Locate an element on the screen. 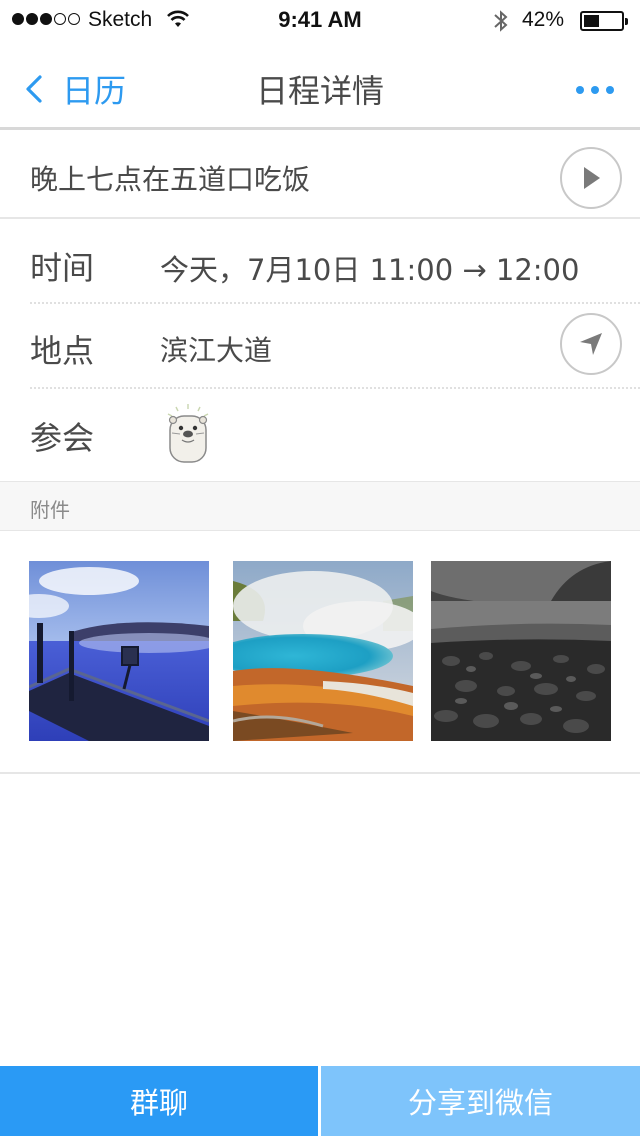 This screenshot has width=640, height=1136. event-title-row: 晚上七点在五道口吃饭 is located at coordinates (320, 176).